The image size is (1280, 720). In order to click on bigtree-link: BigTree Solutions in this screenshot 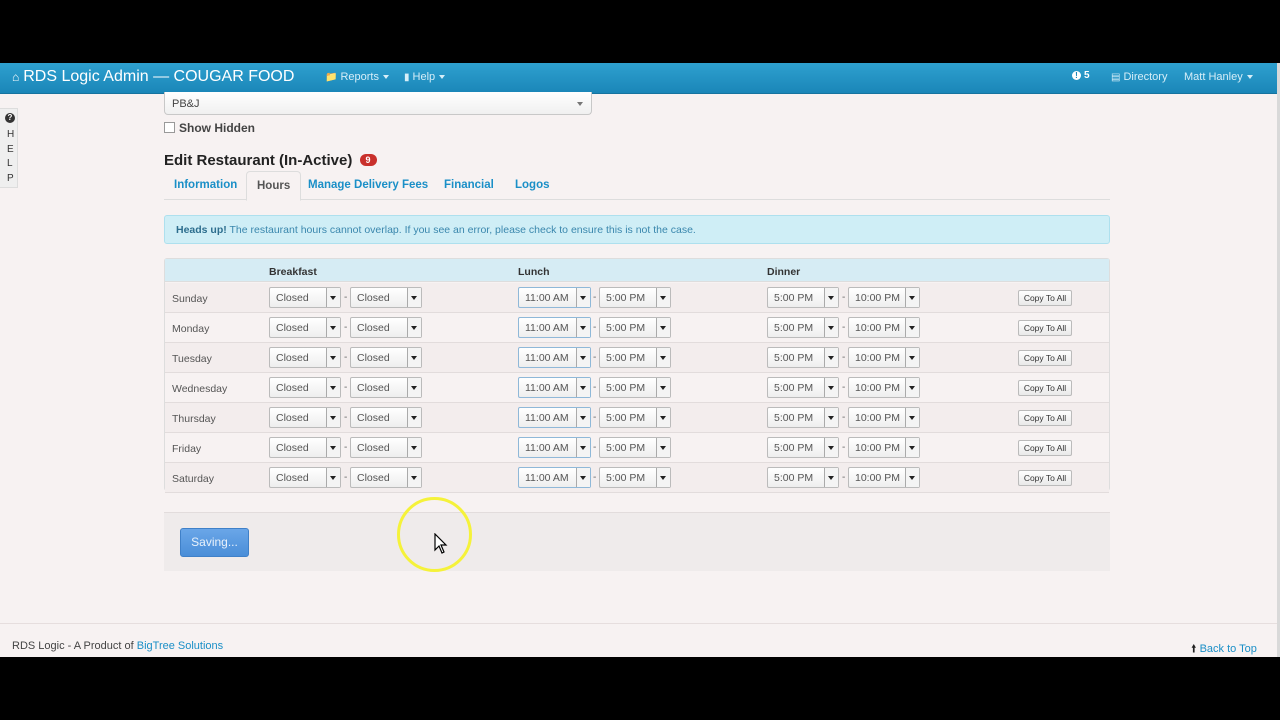, I will do `click(180, 646)`.